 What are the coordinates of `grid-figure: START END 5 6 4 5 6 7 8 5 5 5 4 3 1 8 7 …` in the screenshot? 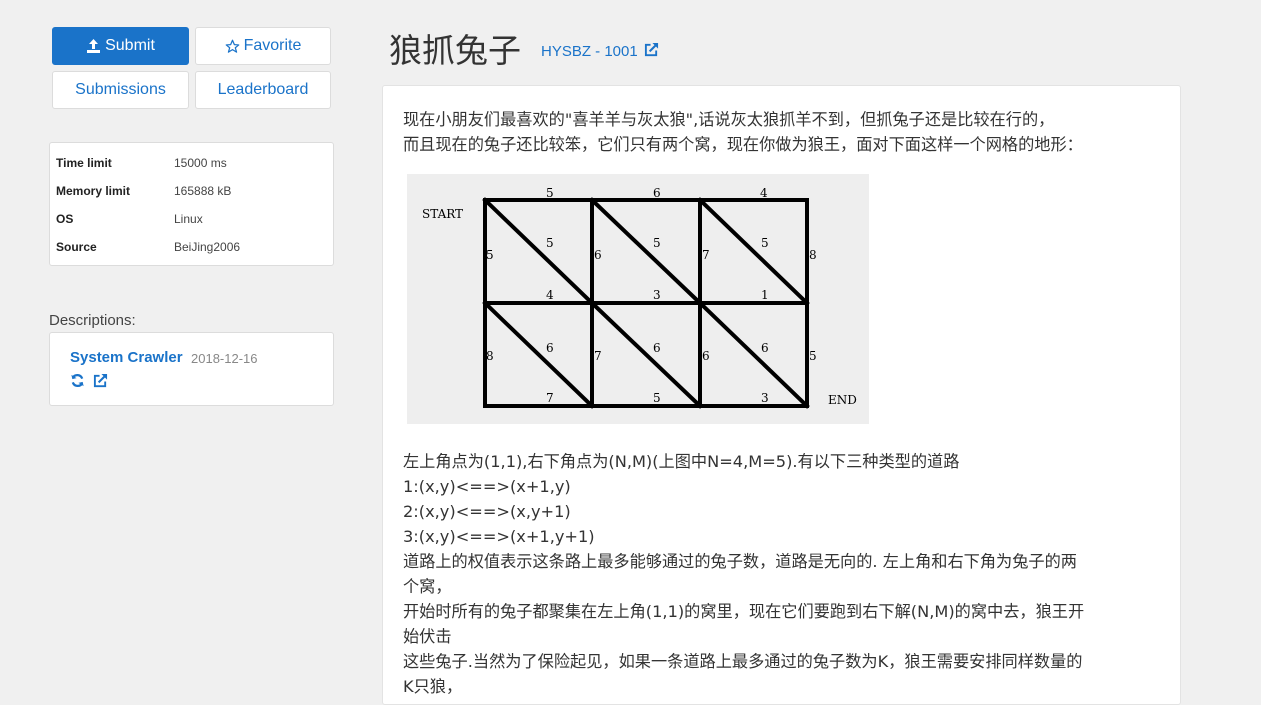 It's located at (638, 299).